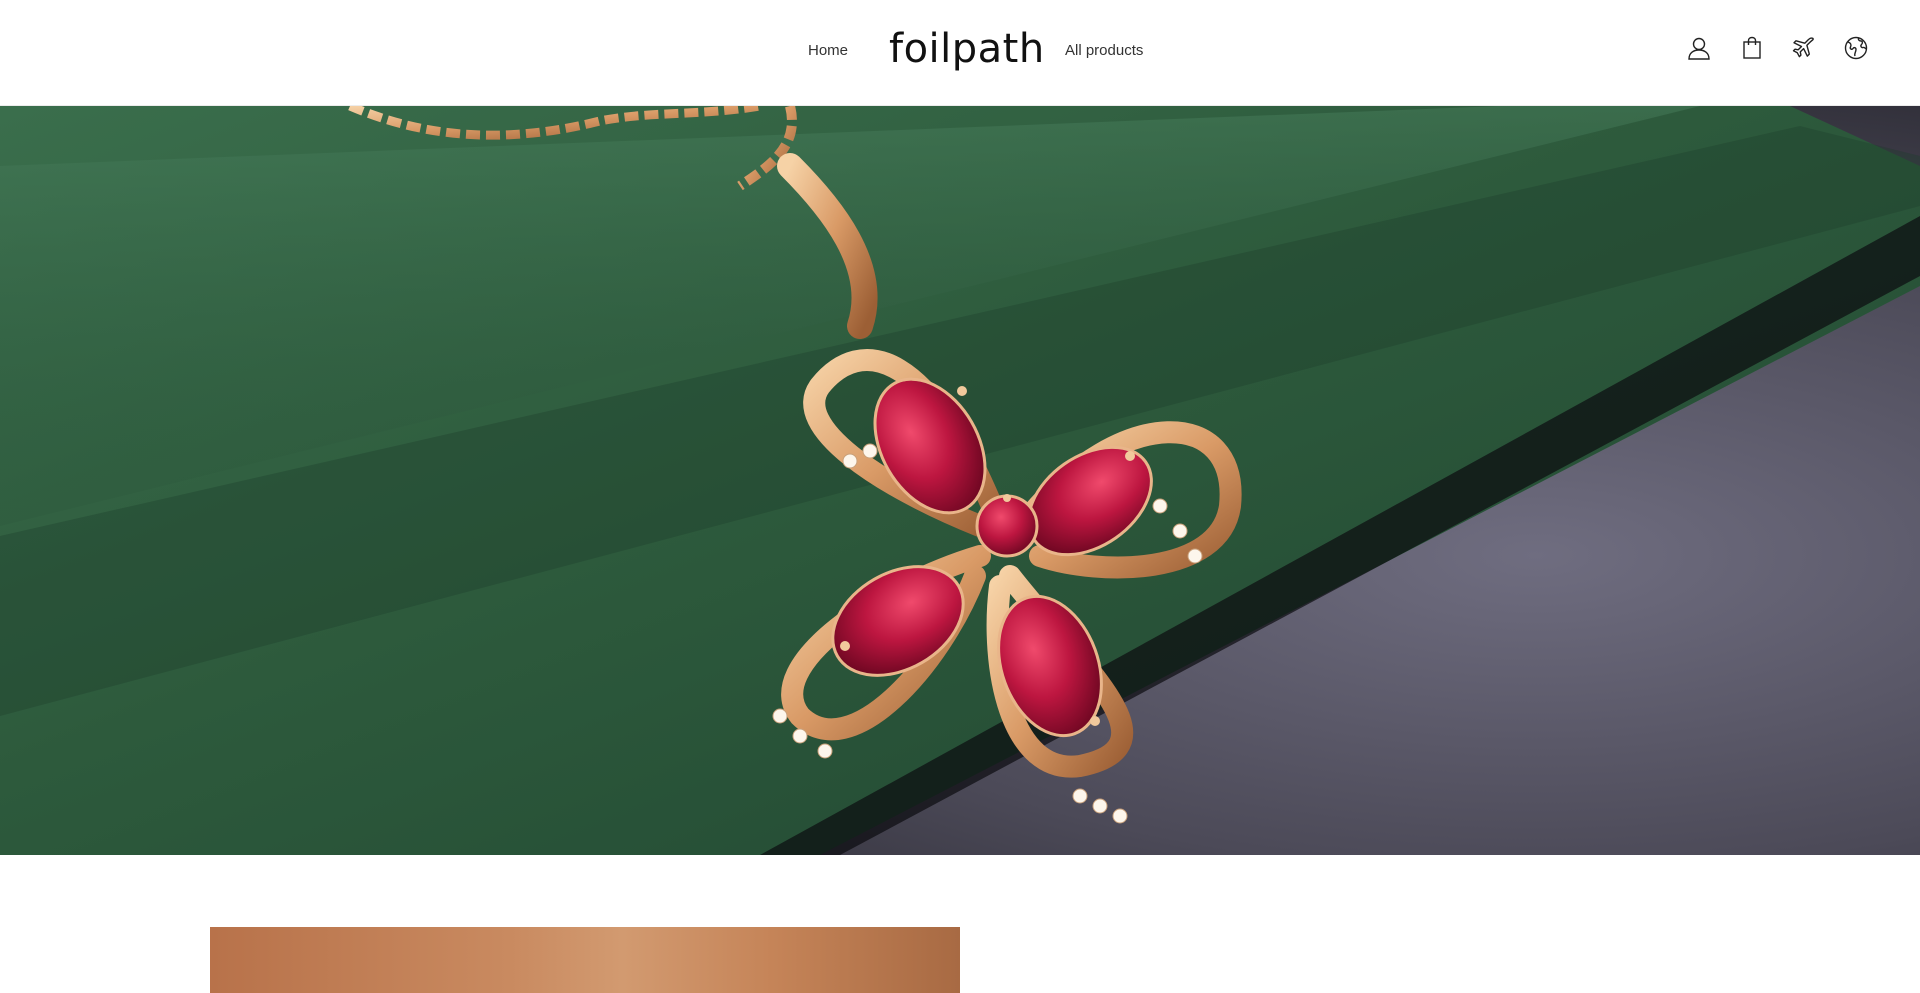 The width and height of the screenshot is (1920, 993). I want to click on nav-all-products-link: All products, so click(1104, 50).